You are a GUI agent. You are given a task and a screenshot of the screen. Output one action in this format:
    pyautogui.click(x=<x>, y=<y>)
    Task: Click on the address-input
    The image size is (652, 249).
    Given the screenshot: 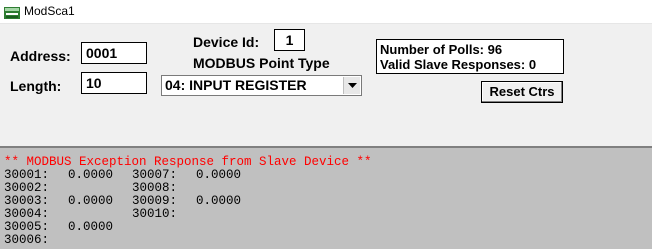 What is the action you would take?
    pyautogui.click(x=114, y=53)
    